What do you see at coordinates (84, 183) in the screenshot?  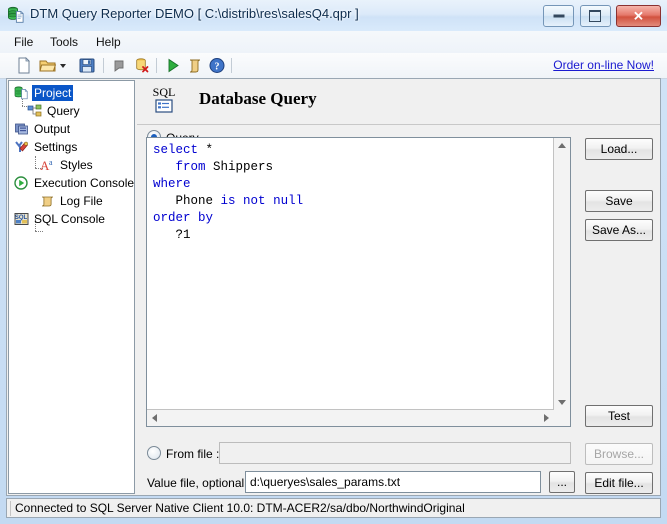 I see `sidebar-item-label: Execution Console` at bounding box center [84, 183].